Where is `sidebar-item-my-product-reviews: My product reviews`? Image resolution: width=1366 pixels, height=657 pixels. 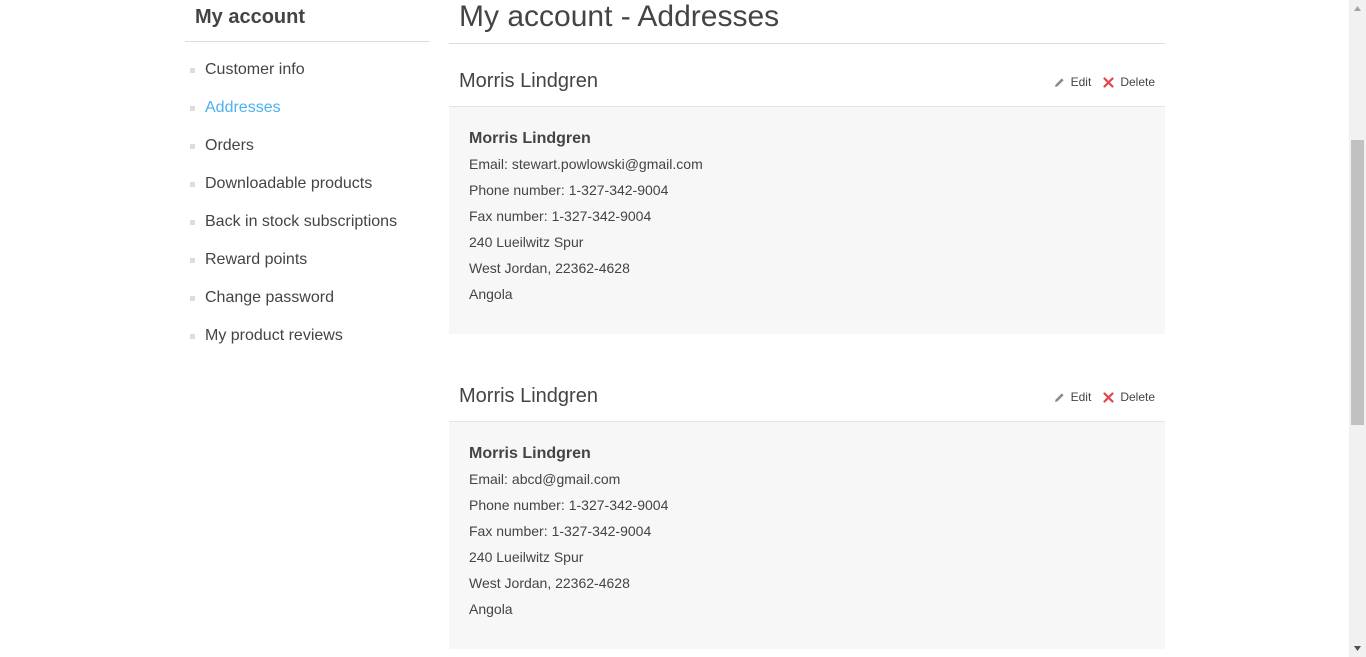
sidebar-item-my-product-reviews: My product reviews is located at coordinates (307, 344).